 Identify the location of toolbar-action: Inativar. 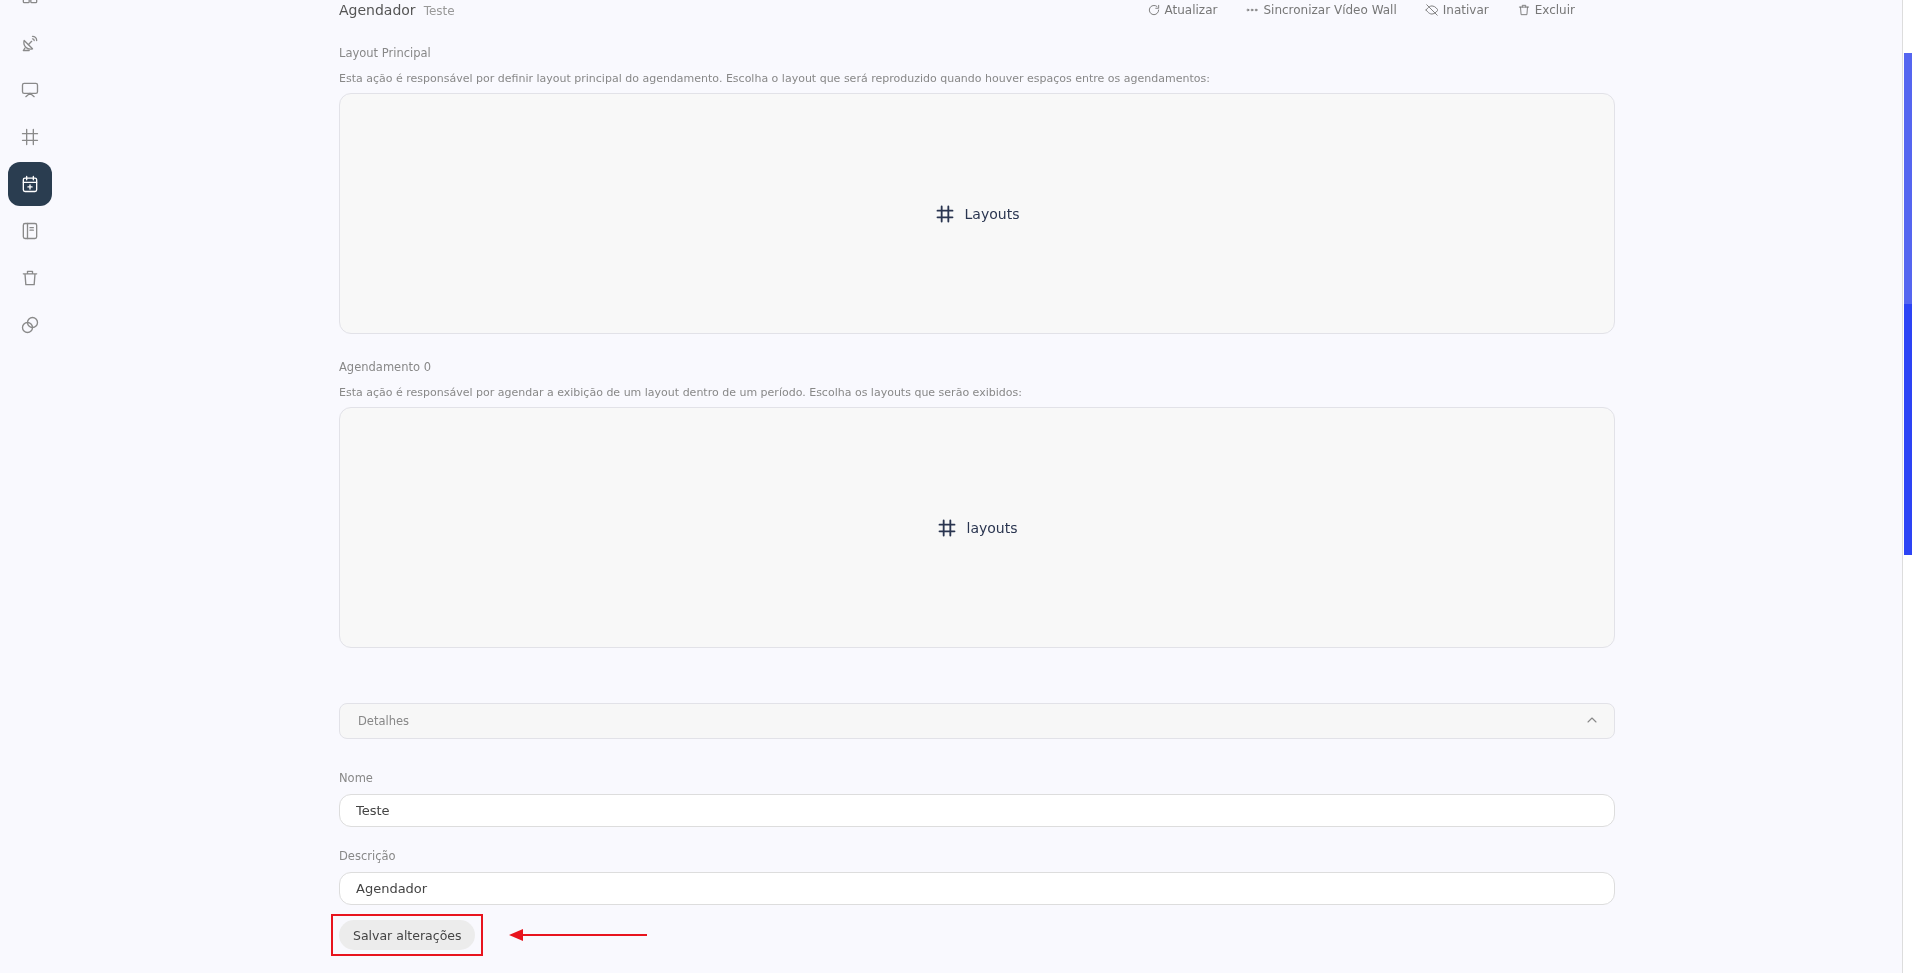
(1456, 10).